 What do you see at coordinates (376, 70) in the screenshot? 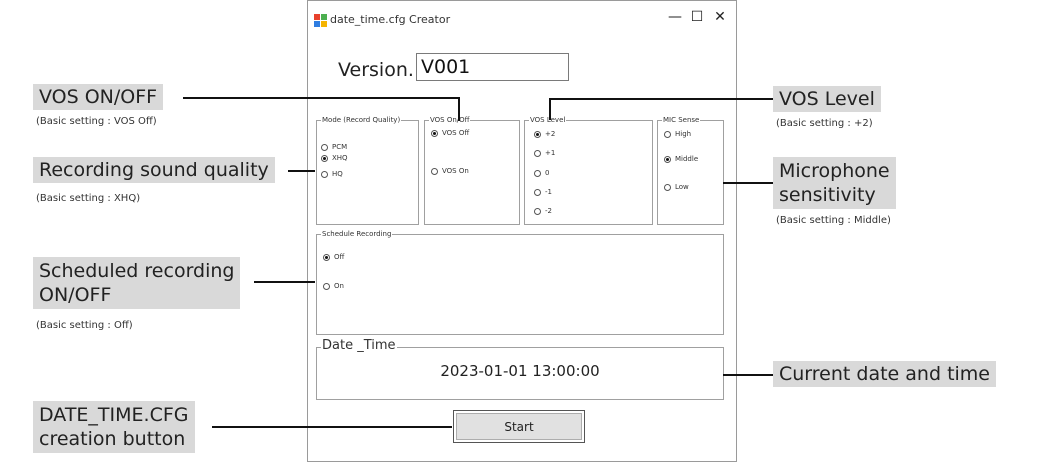
I see `version-label: Version.` at bounding box center [376, 70].